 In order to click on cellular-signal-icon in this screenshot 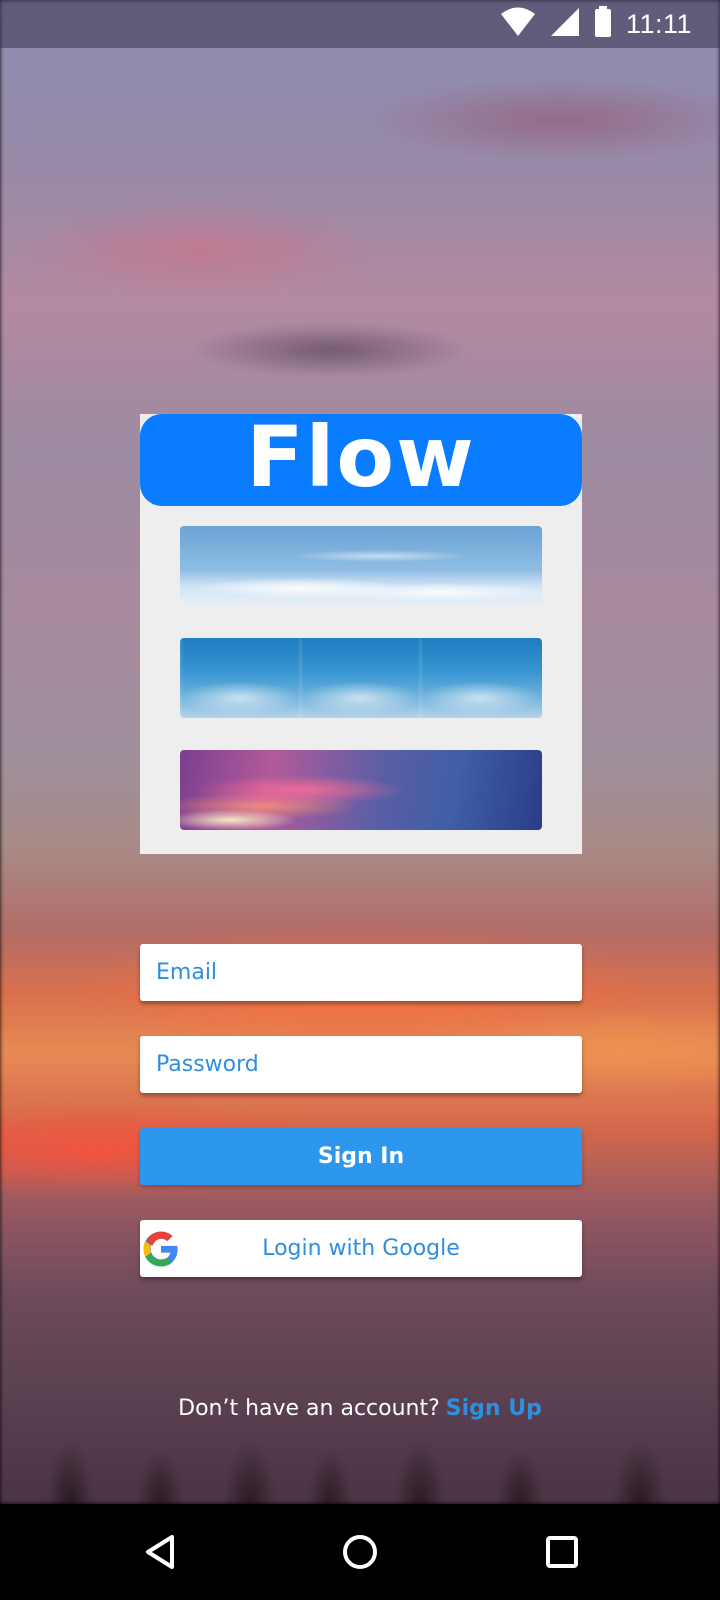, I will do `click(565, 24)`.